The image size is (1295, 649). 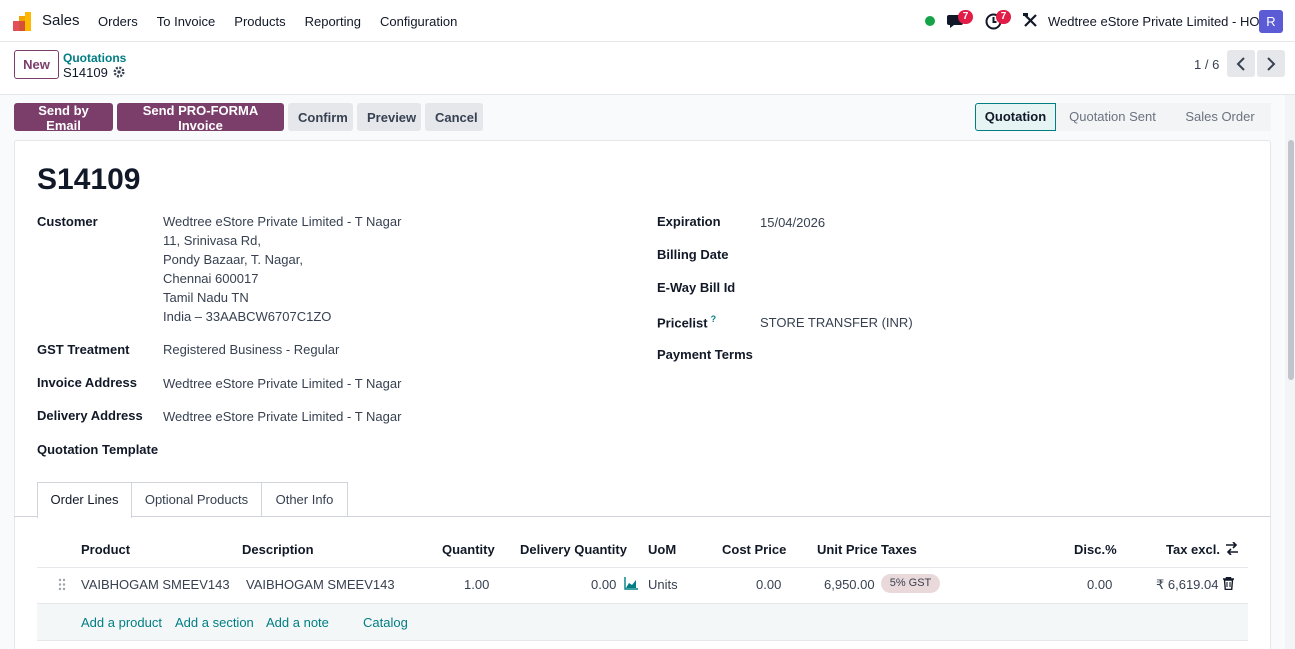 I want to click on pricelist-label-text: Pricelist, so click(x=682, y=323).